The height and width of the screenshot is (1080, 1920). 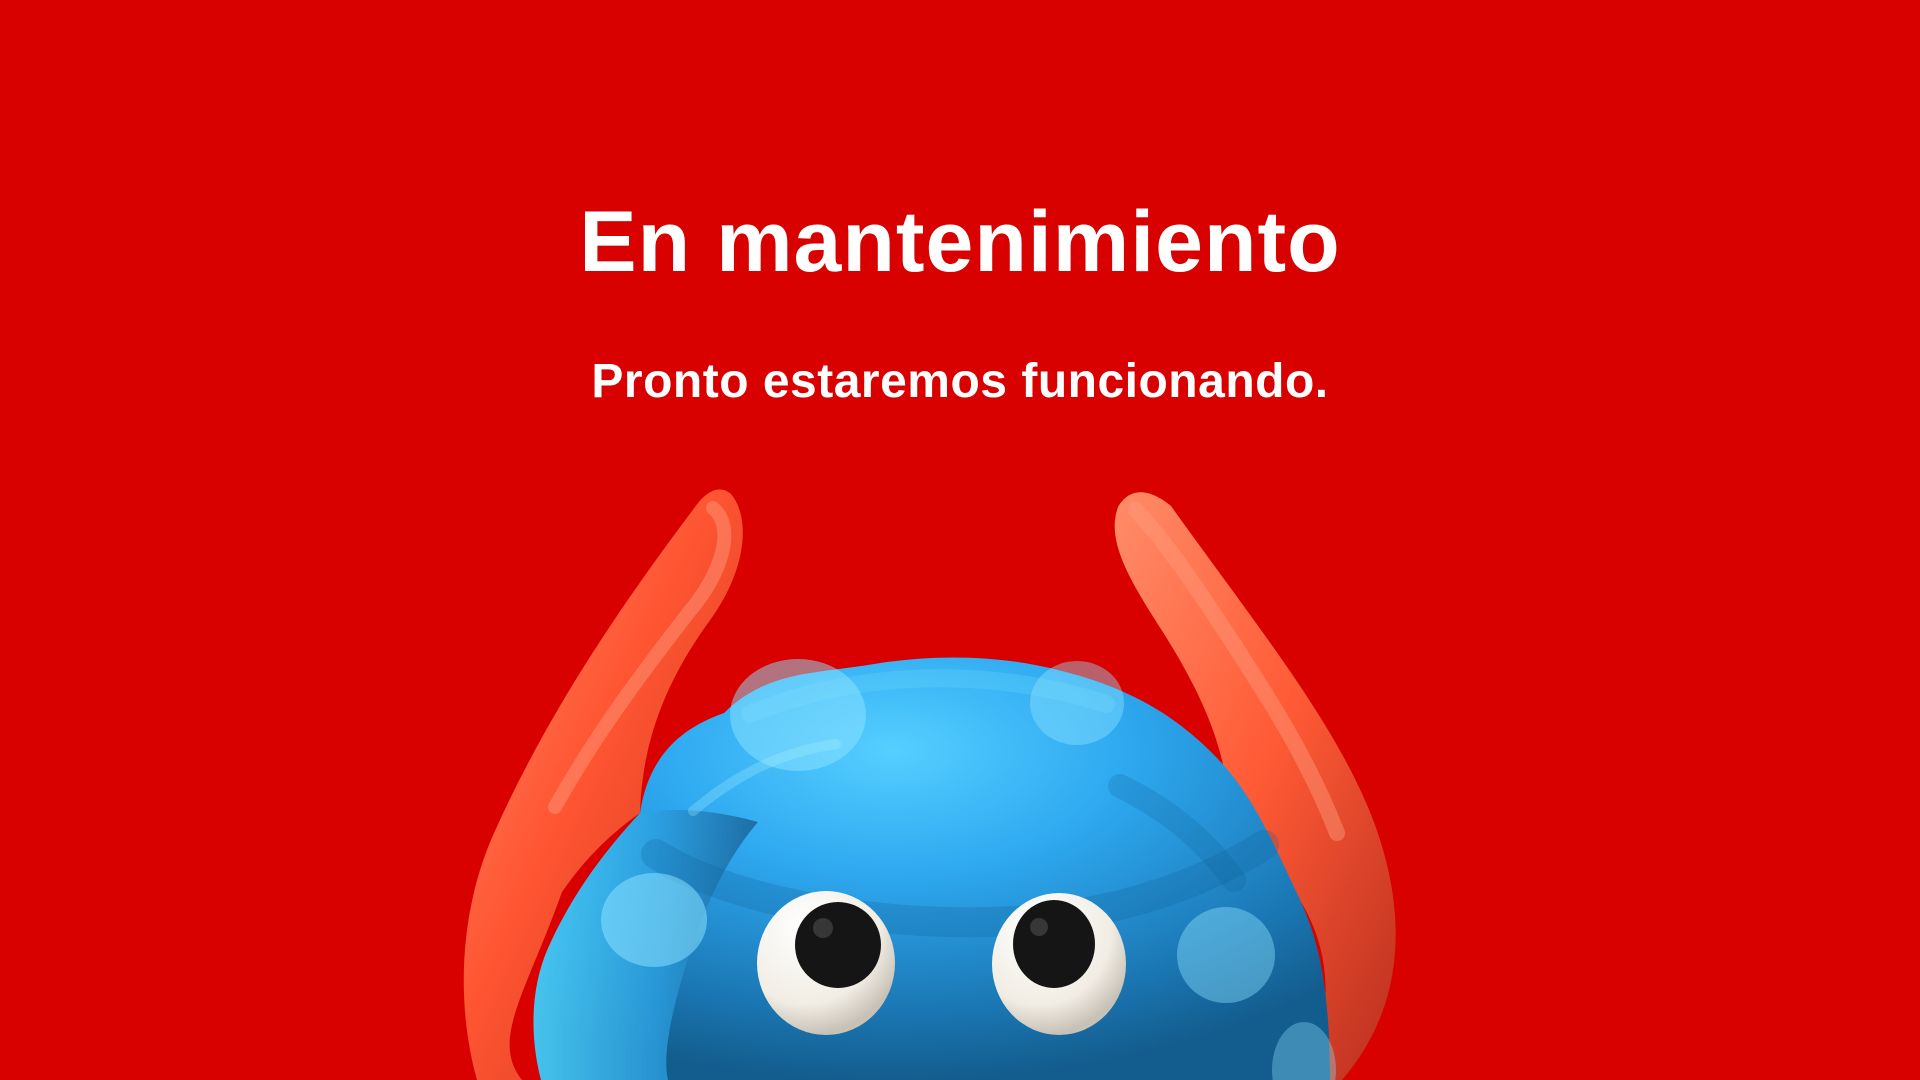 What do you see at coordinates (967, 815) in the screenshot?
I see `mascot-highlights` at bounding box center [967, 815].